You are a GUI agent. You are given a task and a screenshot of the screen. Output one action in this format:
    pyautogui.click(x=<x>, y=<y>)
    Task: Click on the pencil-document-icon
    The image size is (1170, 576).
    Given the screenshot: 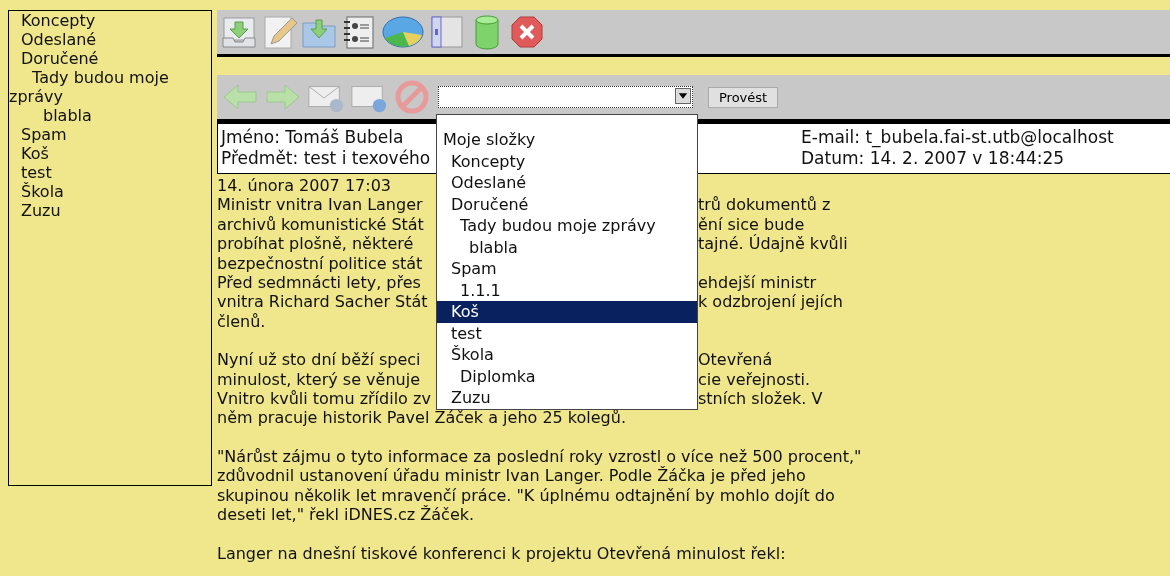 What is the action you would take?
    pyautogui.click(x=279, y=32)
    